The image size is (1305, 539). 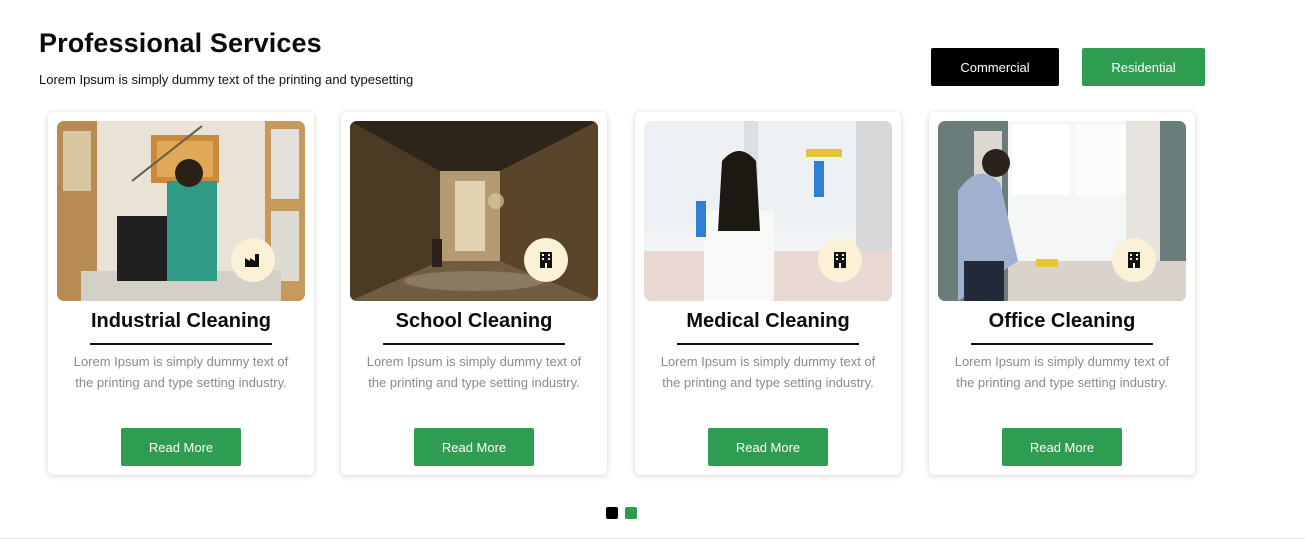 What do you see at coordinates (474, 321) in the screenshot?
I see `card-title: School Cleaning` at bounding box center [474, 321].